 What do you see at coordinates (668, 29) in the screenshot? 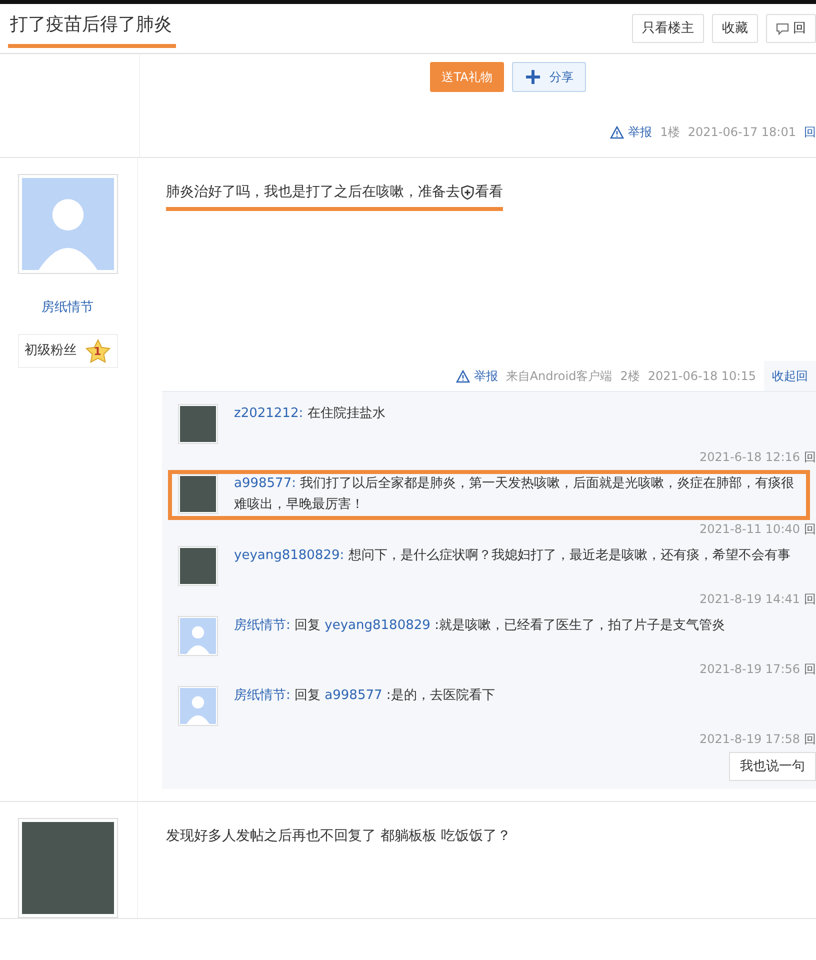
I see `header-button: 只看楼主` at bounding box center [668, 29].